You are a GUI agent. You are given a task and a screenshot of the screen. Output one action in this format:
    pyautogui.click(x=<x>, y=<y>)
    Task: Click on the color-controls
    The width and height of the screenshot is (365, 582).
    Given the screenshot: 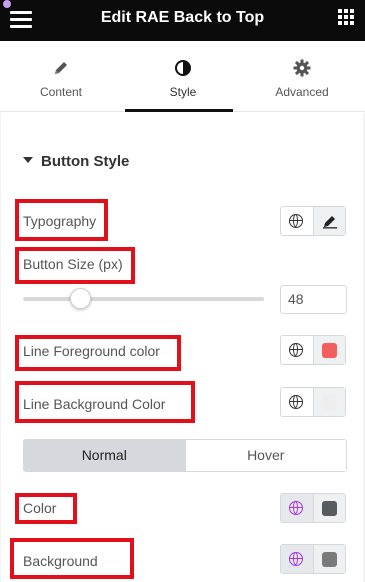 What is the action you would take?
    pyautogui.click(x=313, y=508)
    